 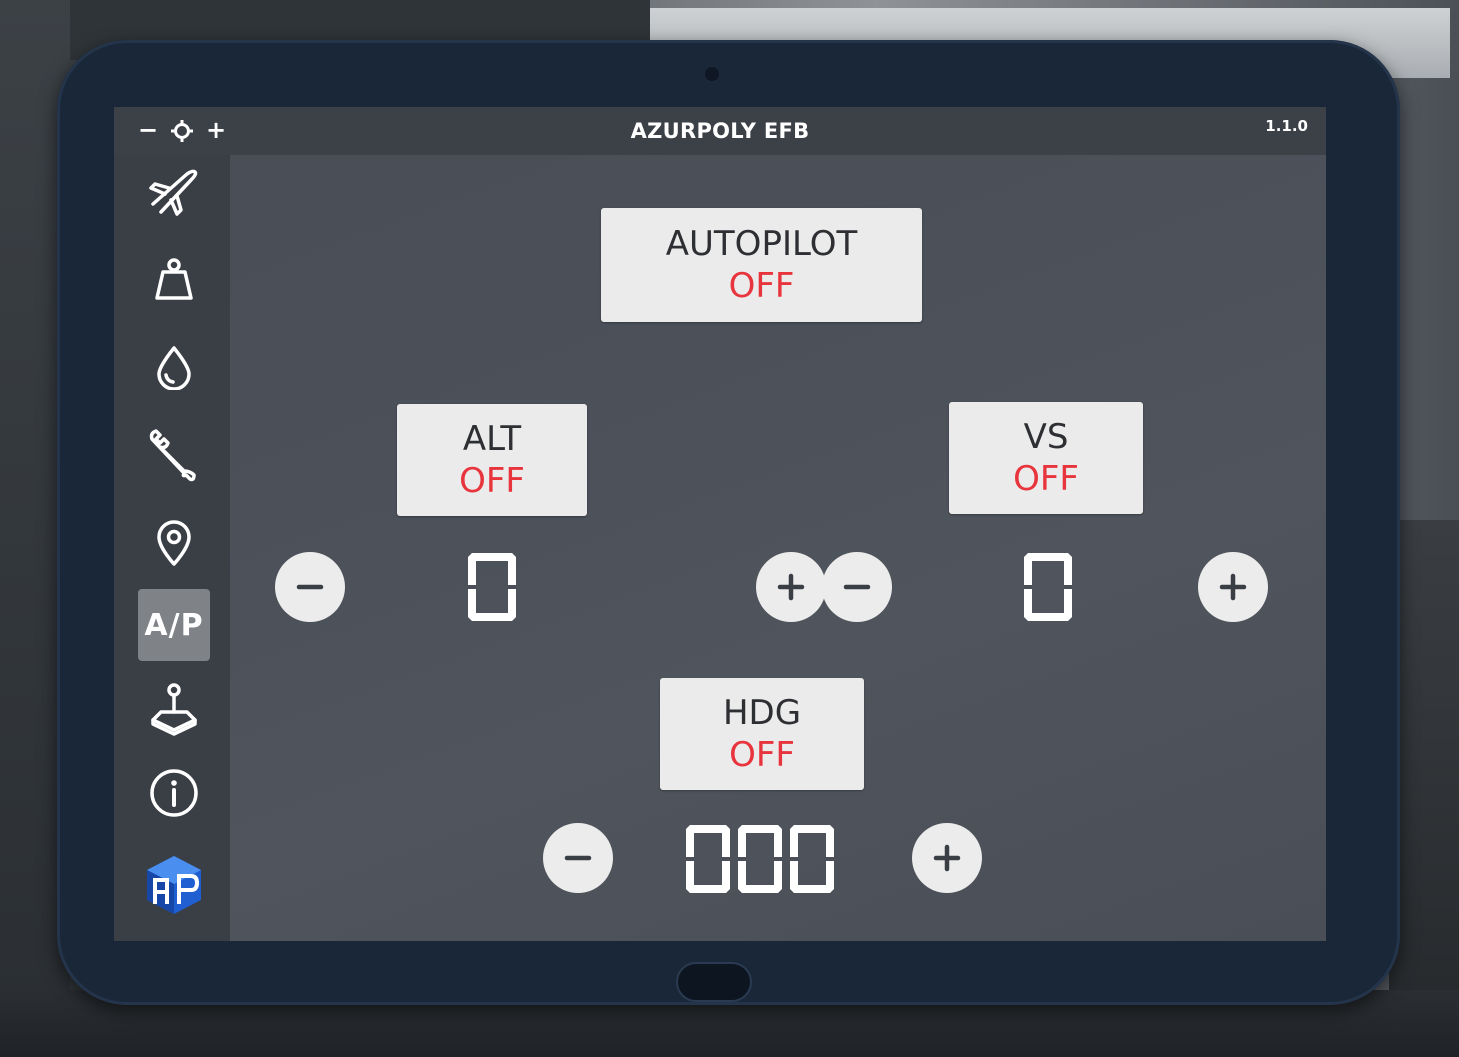 I want to click on wrench-icon, so click(x=172, y=455).